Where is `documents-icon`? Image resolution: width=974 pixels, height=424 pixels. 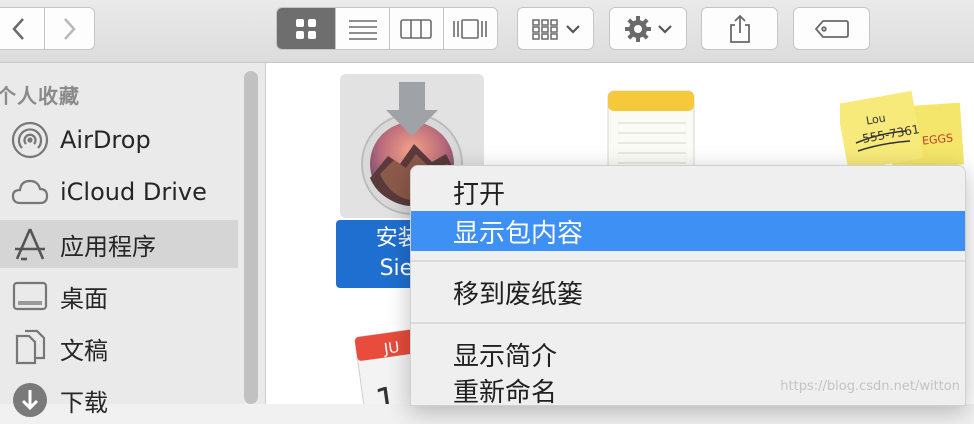 documents-icon is located at coordinates (30, 348).